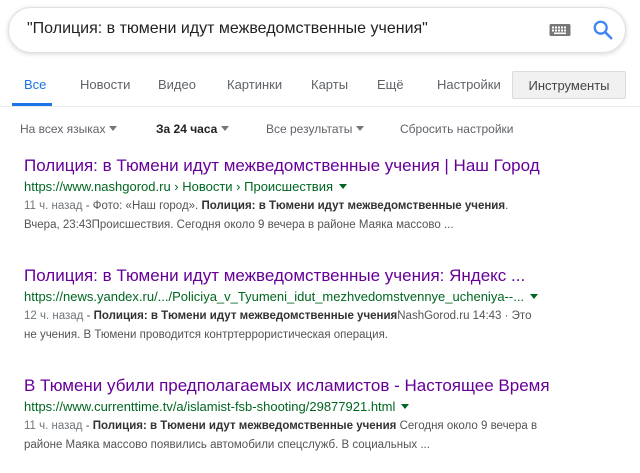  I want to click on snippet-text: Сегодня около 9 вечера в, so click(467, 426).